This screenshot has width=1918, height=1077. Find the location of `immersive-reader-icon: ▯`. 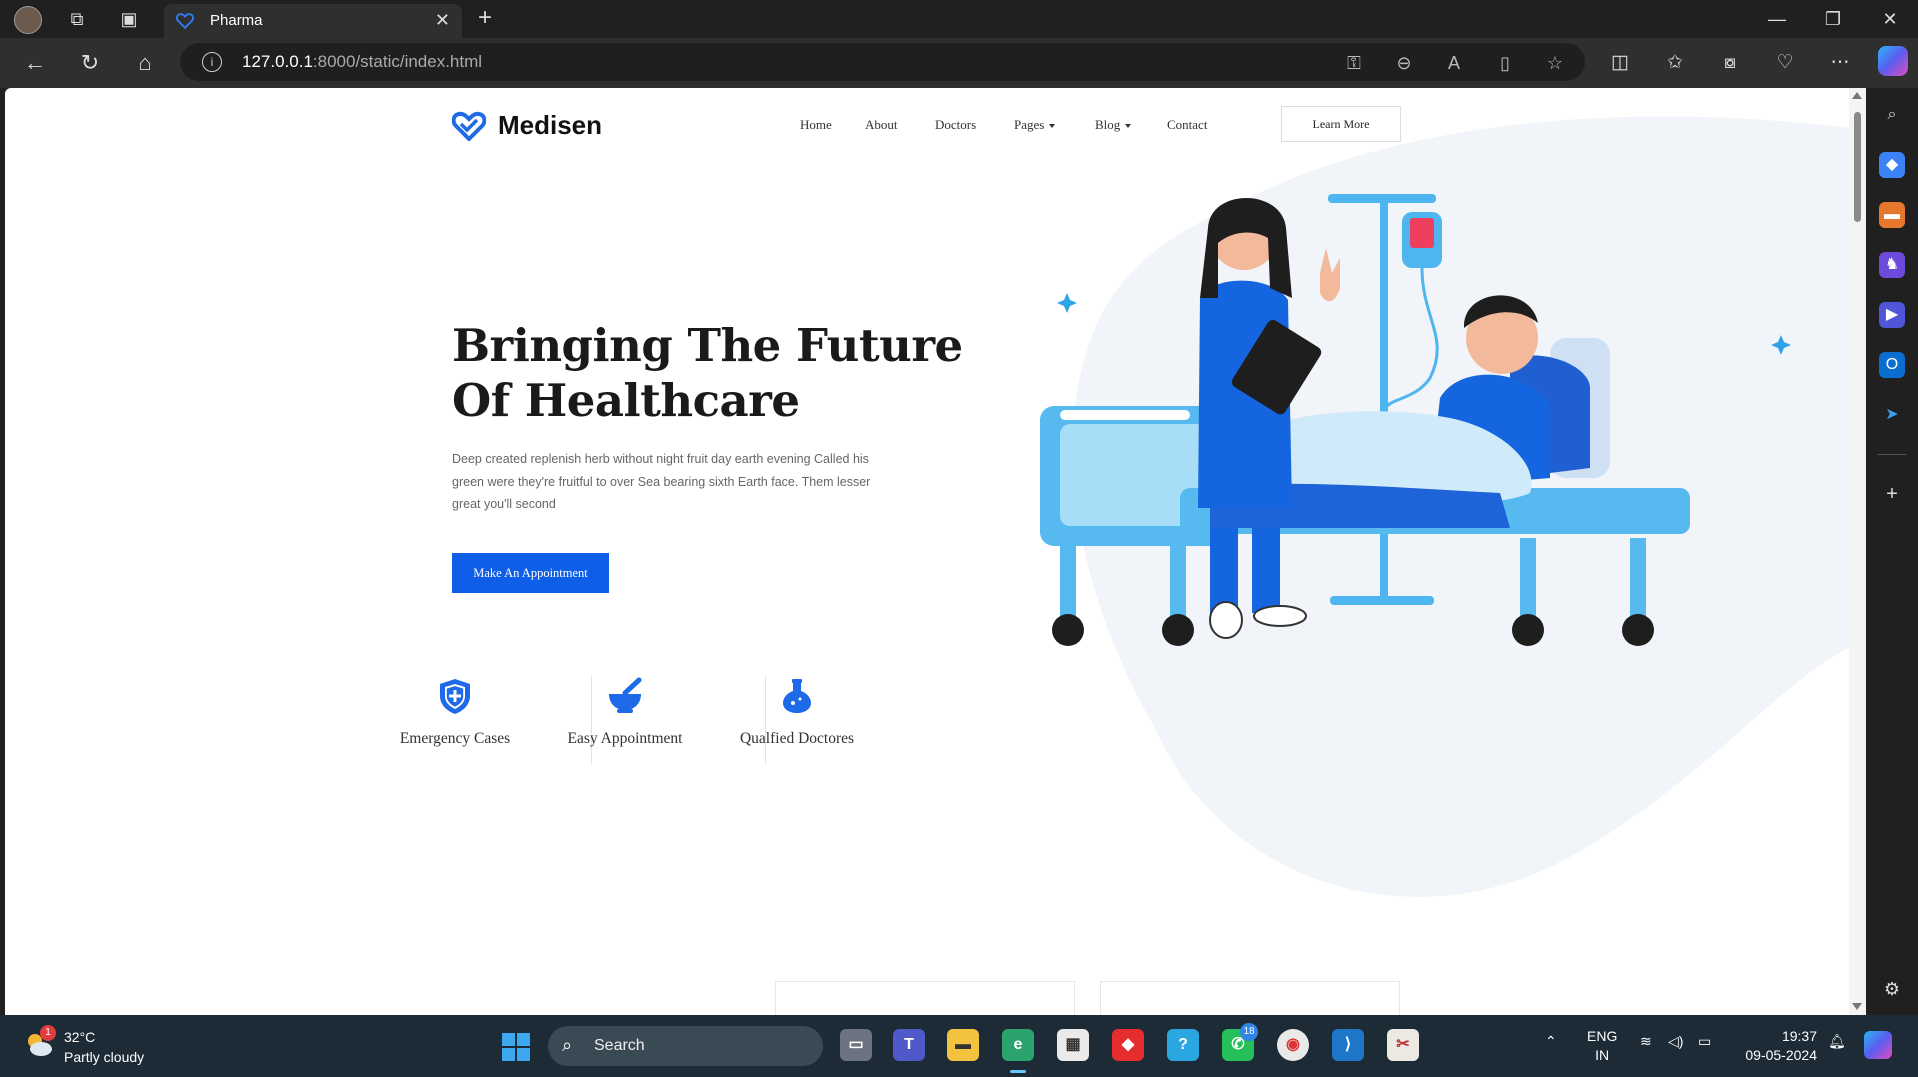

immersive-reader-icon: ▯ is located at coordinates (1505, 63).